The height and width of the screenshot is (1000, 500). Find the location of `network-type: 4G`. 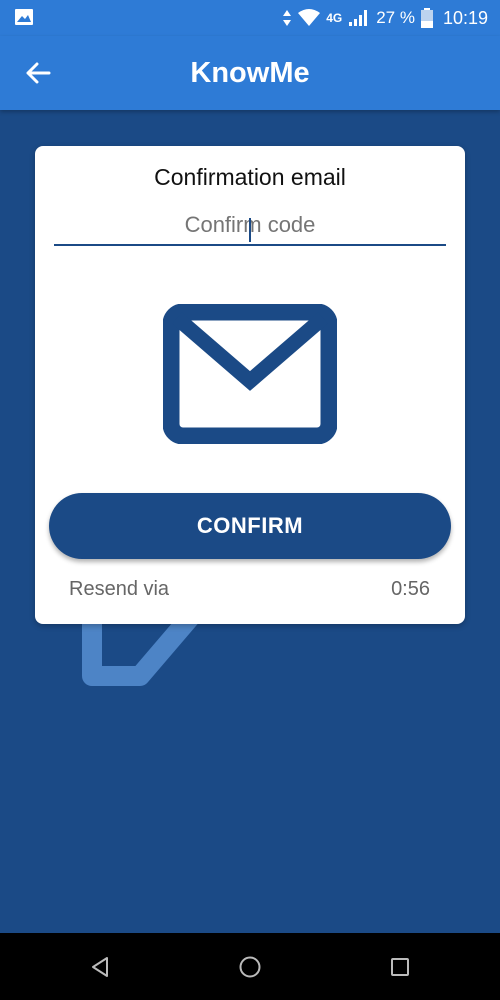

network-type: 4G is located at coordinates (334, 18).